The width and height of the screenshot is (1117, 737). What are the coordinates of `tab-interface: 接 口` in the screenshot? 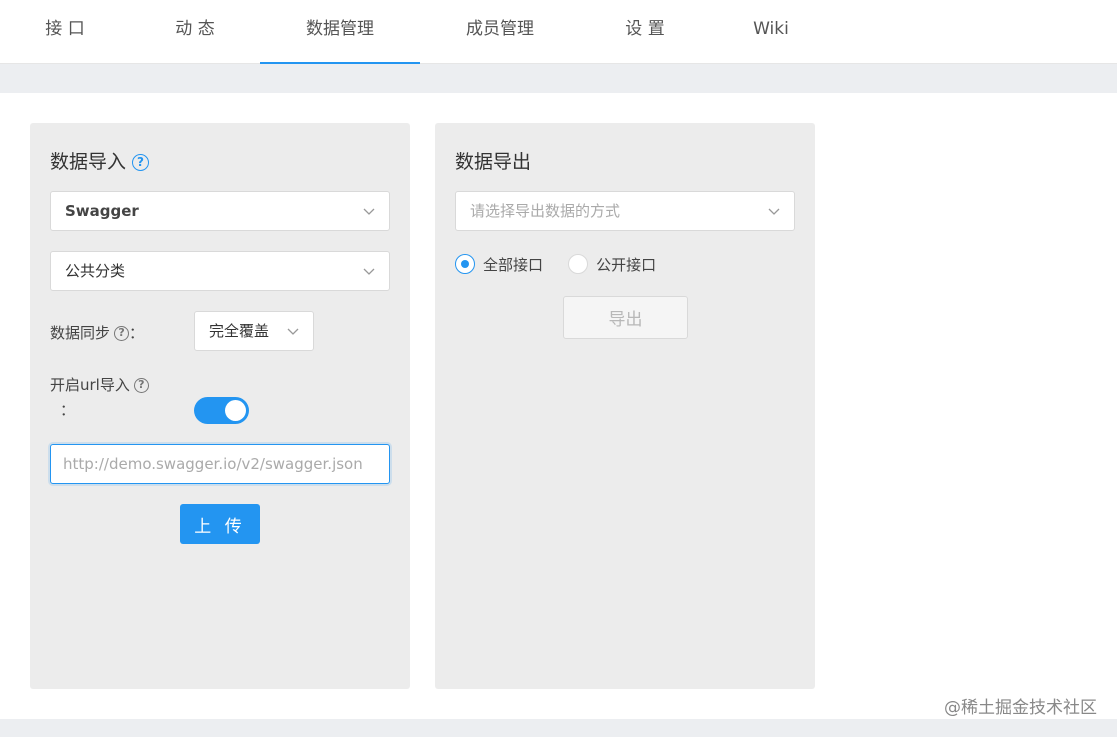 It's located at (65, 32).